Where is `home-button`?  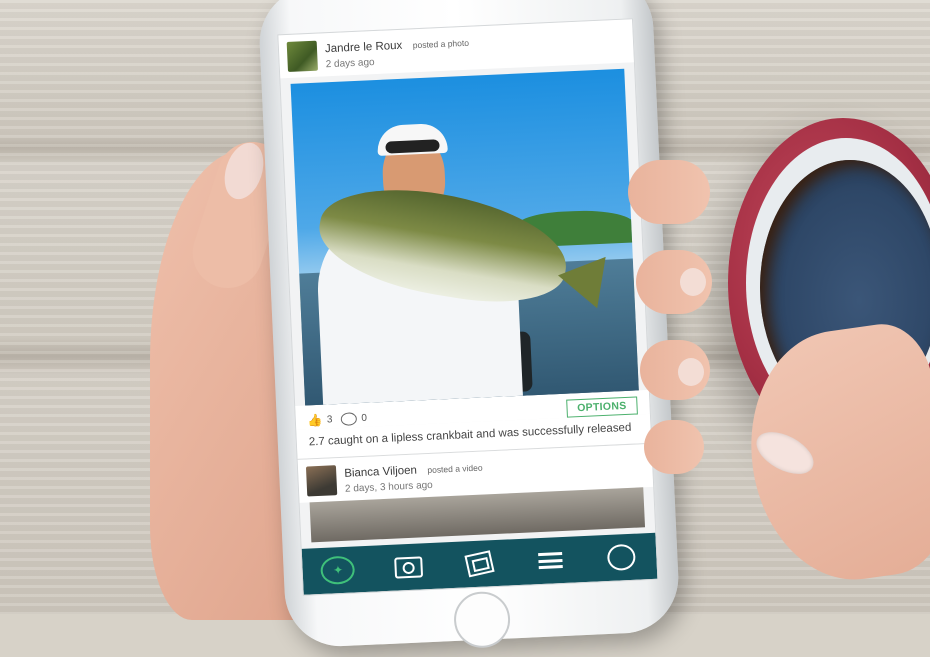 home-button is located at coordinates (482, 619).